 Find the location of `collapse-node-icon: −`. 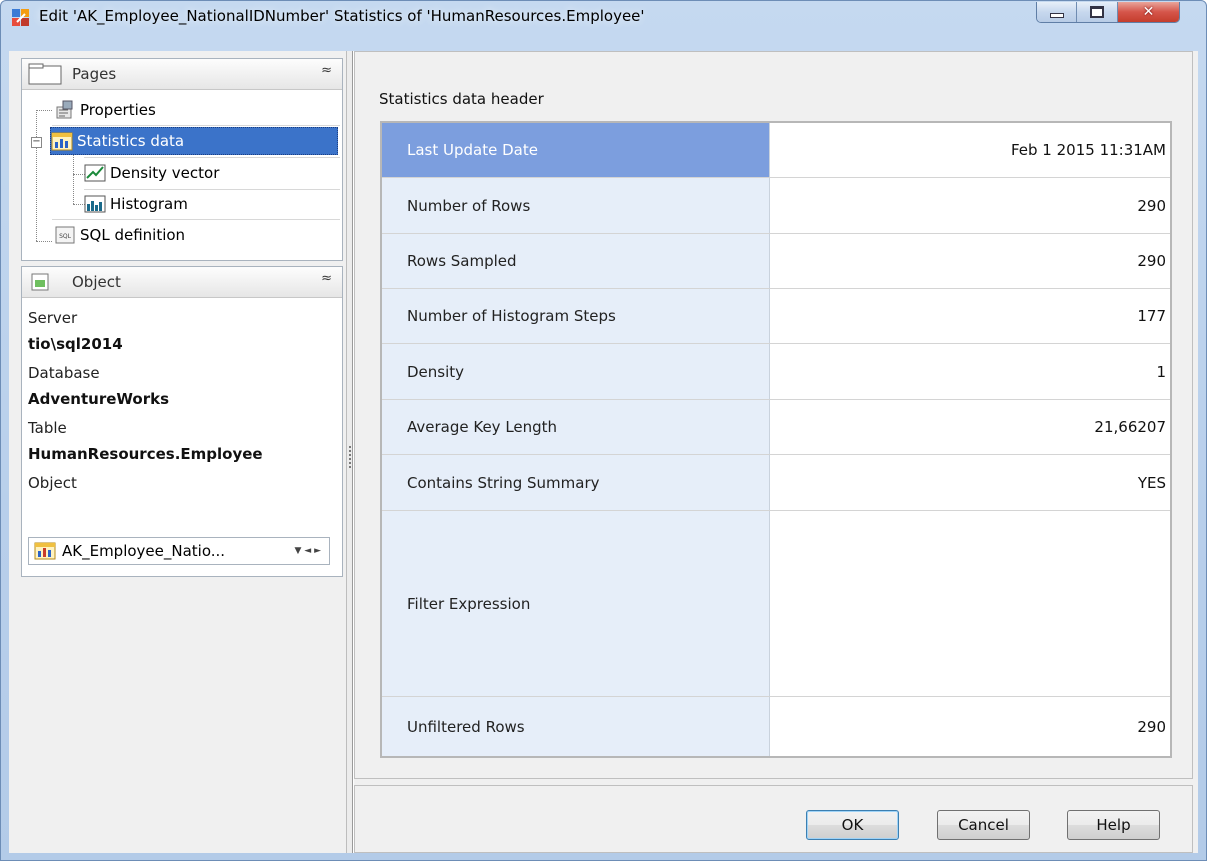

collapse-node-icon: − is located at coordinates (36, 142).